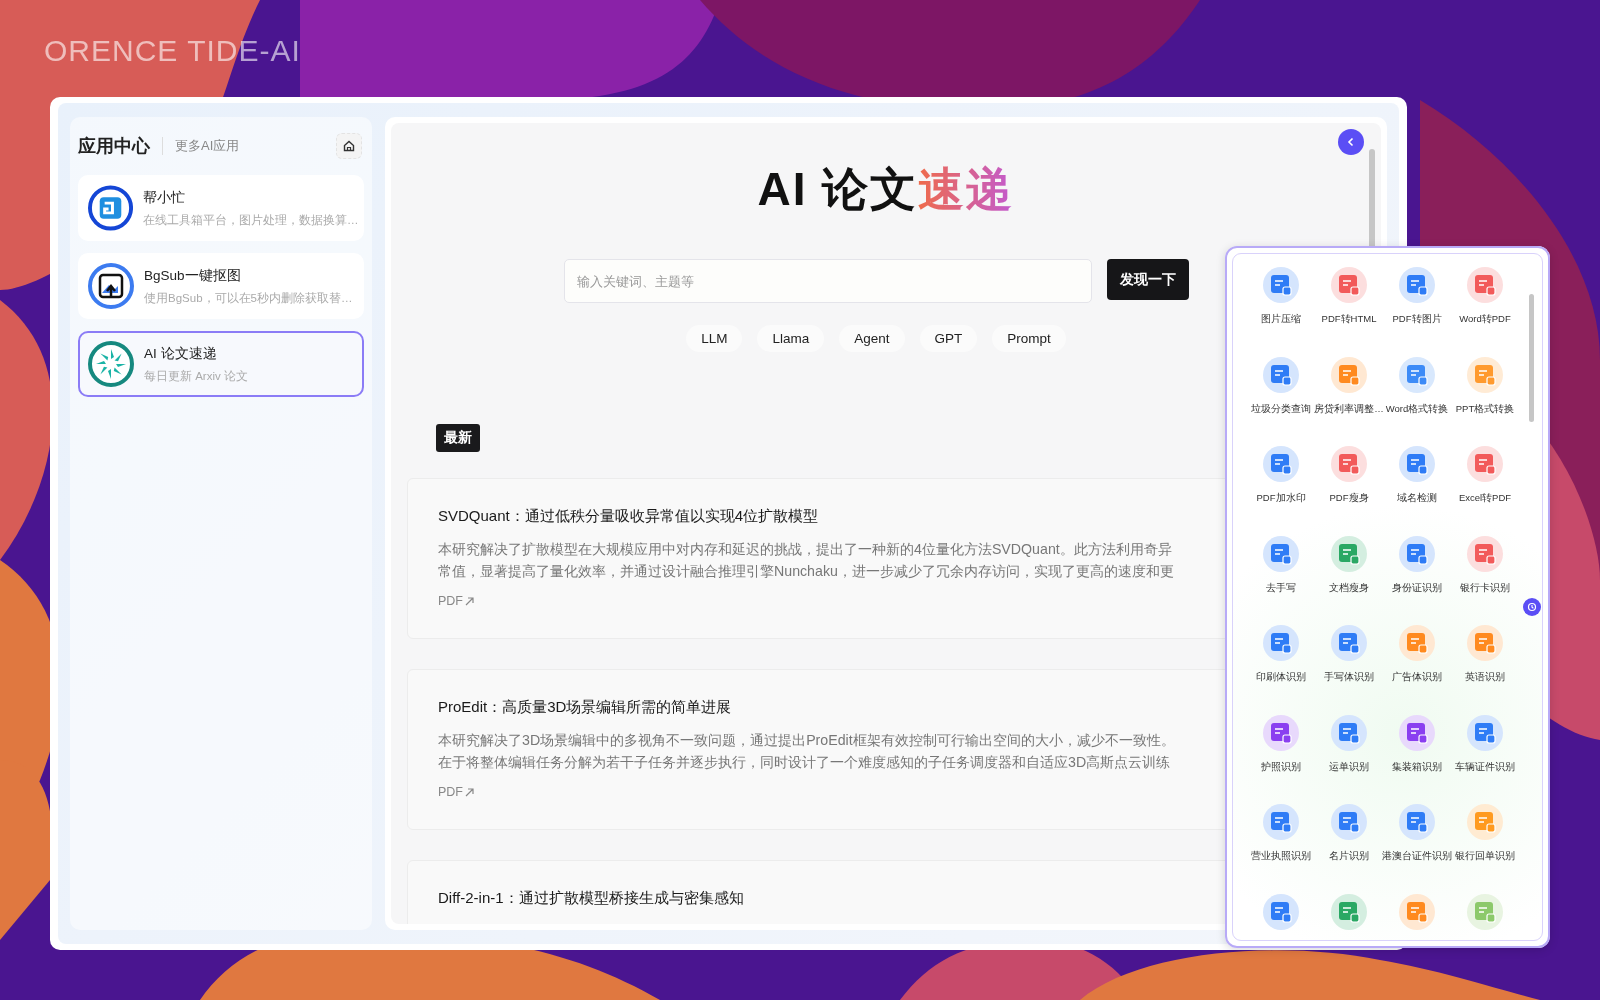 The width and height of the screenshot is (1600, 1000). I want to click on tool-item: 车辆证件识别, so click(1485, 759).